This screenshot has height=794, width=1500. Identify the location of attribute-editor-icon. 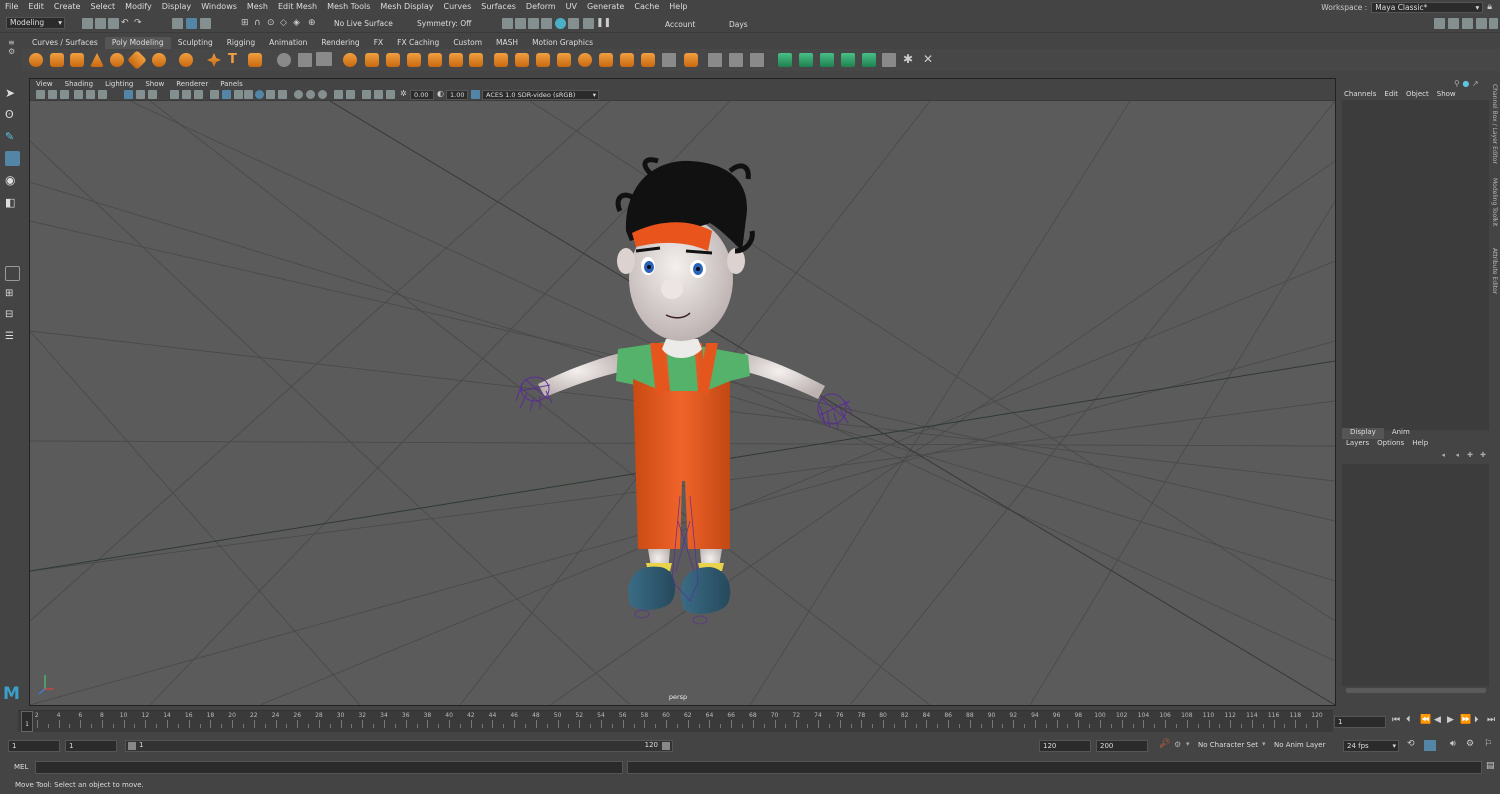
(1467, 23).